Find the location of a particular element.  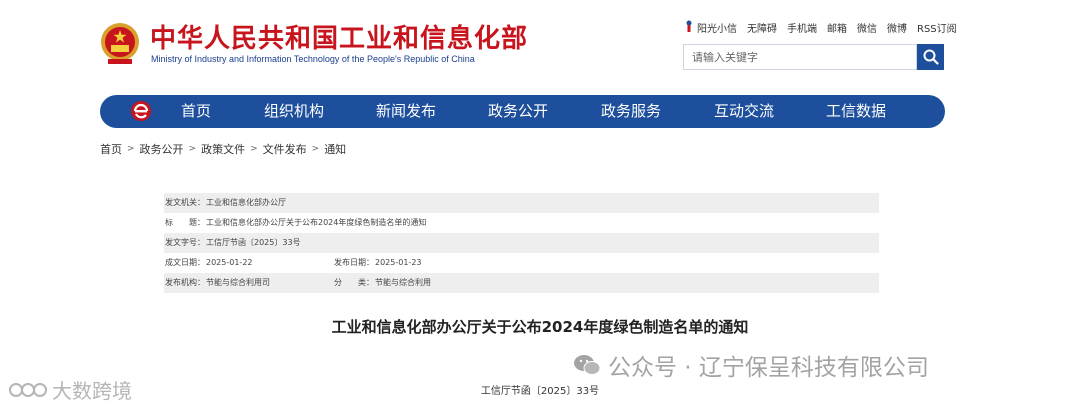

watermark-left: 大数跨境 is located at coordinates (70, 389).